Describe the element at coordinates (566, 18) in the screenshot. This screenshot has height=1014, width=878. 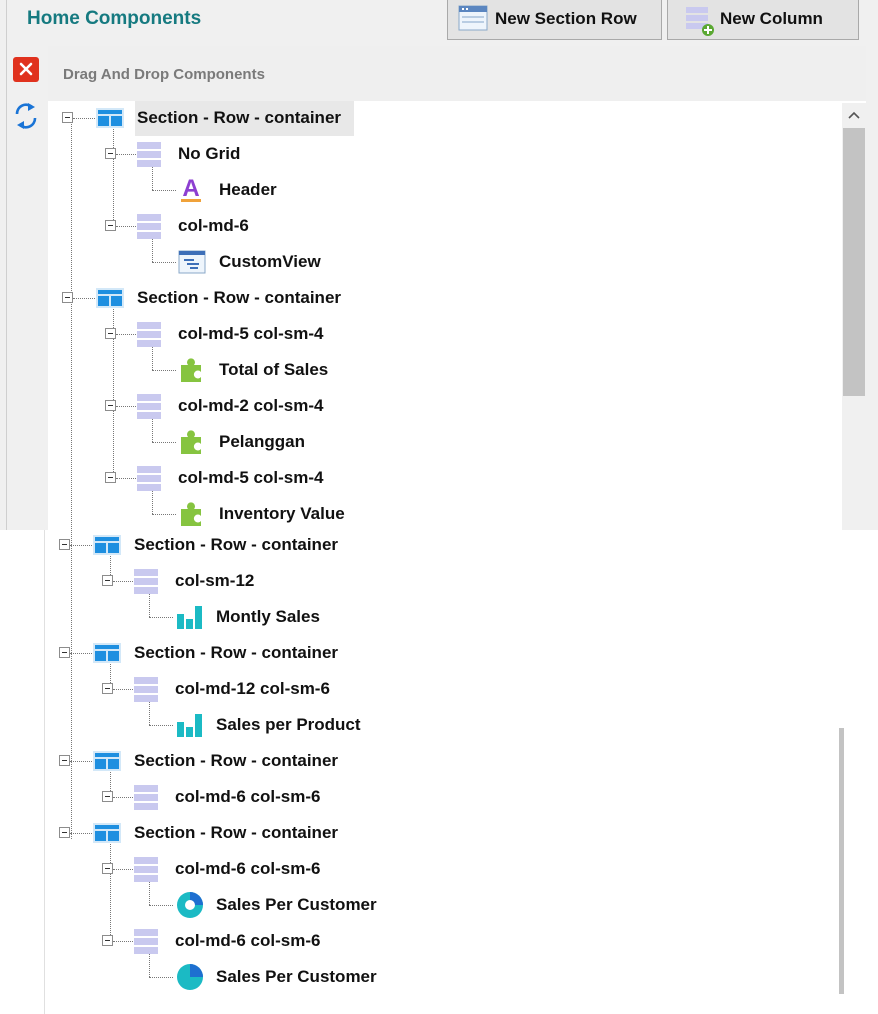
I see `new-section-row-label: New Section Row` at that location.